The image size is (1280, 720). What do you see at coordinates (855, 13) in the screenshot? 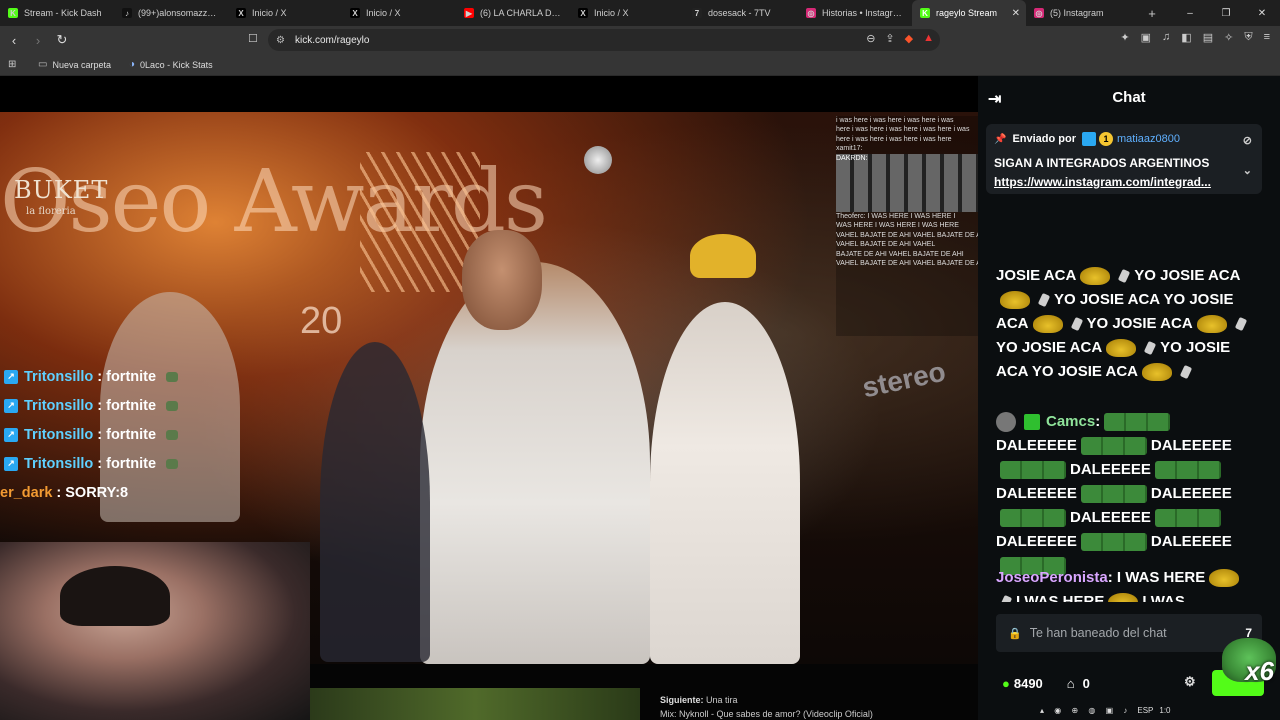
I see `browser-tab: ◎ Historias • Instagram` at bounding box center [855, 13].